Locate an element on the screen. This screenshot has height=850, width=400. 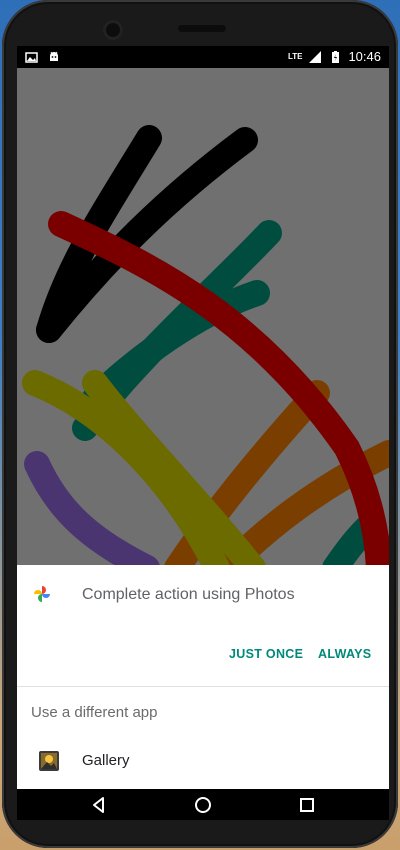
app-label: Gallery is located at coordinates (106, 760).